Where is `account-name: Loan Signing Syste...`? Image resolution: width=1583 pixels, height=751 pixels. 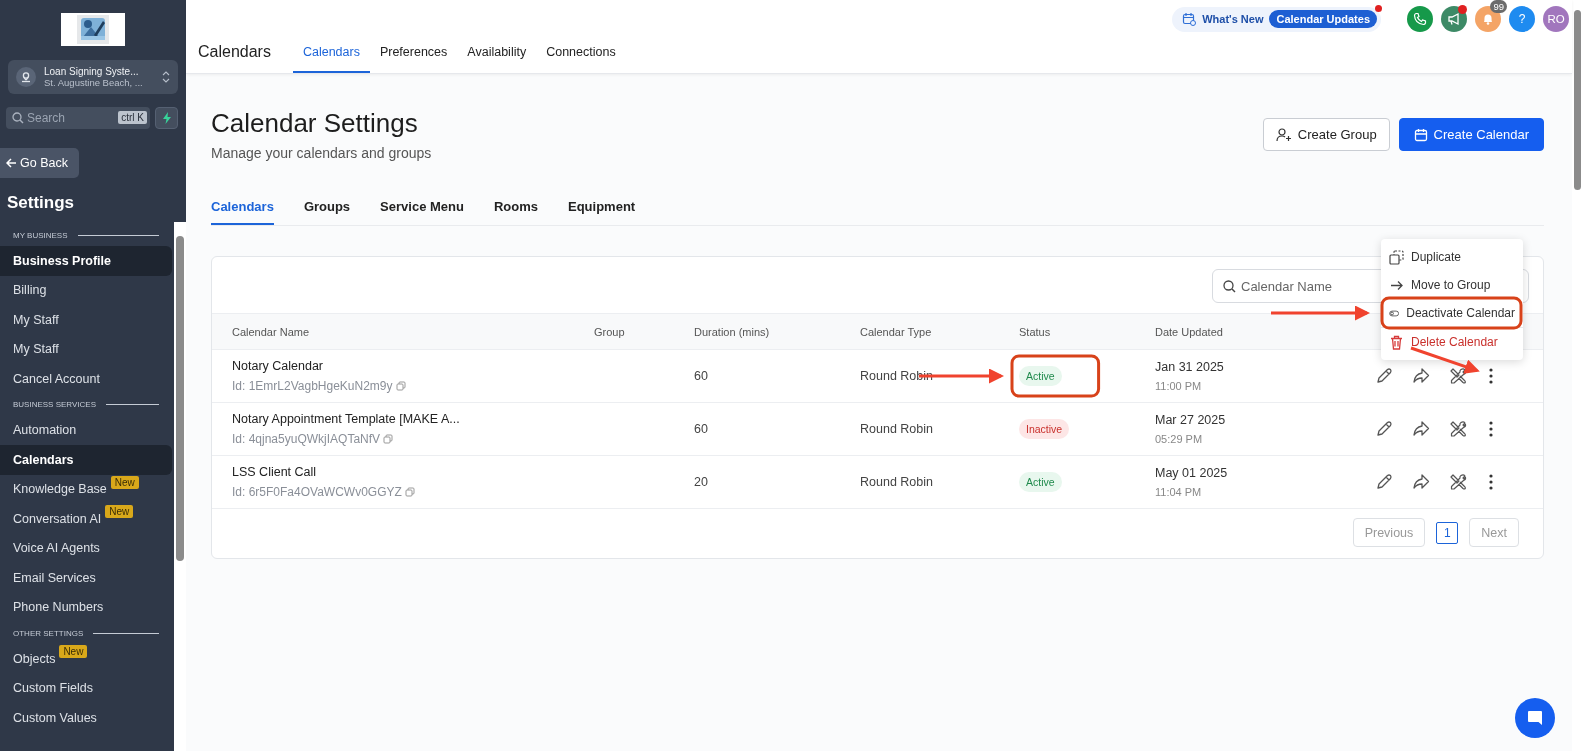 account-name: Loan Signing Syste... is located at coordinates (92, 71).